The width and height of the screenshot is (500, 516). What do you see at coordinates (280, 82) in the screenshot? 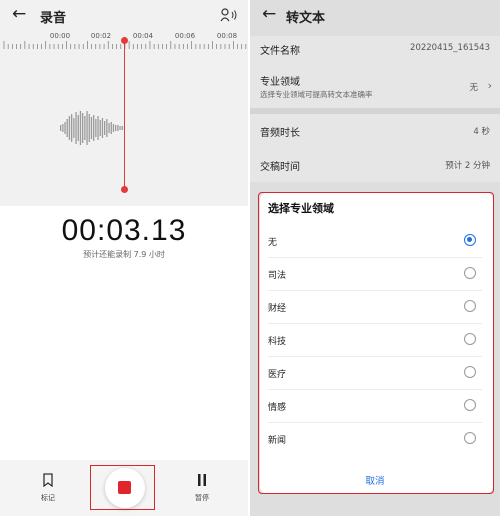
I see `field-label: 专业领域` at bounding box center [280, 82].